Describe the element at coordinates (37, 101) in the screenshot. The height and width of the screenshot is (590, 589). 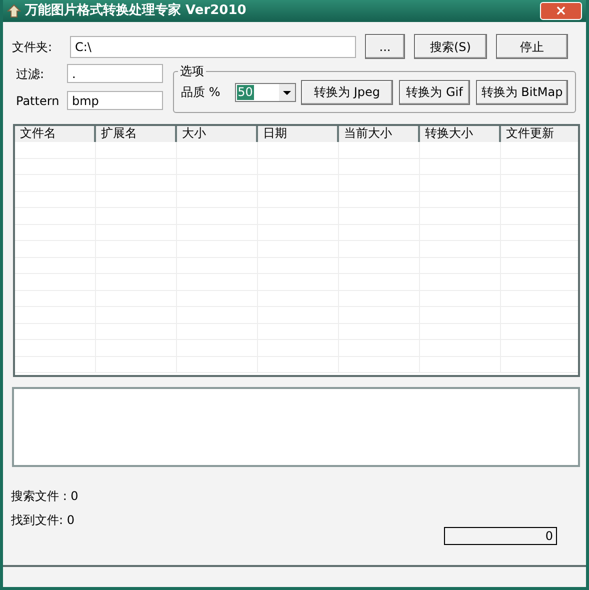
I see `field-label: Pattern` at that location.